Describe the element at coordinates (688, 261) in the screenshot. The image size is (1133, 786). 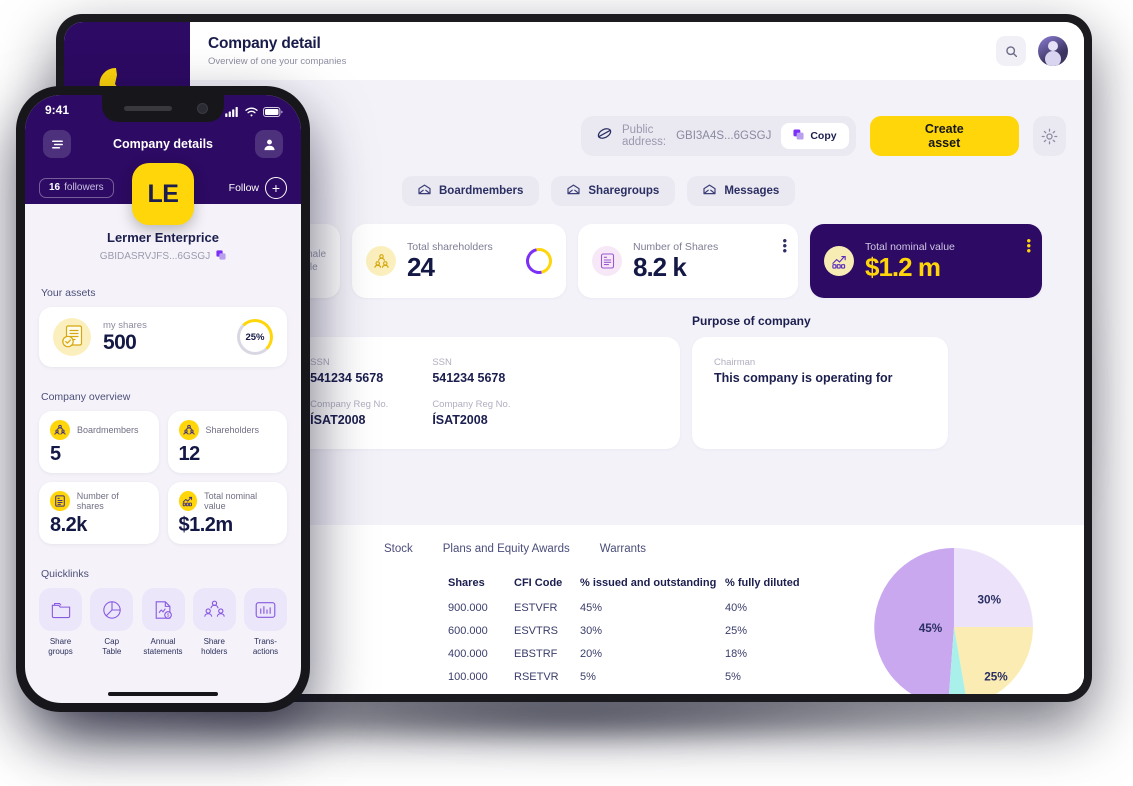
I see `stat-card-number-of-shares: Number of Shares 8.2 k • • •` at that location.